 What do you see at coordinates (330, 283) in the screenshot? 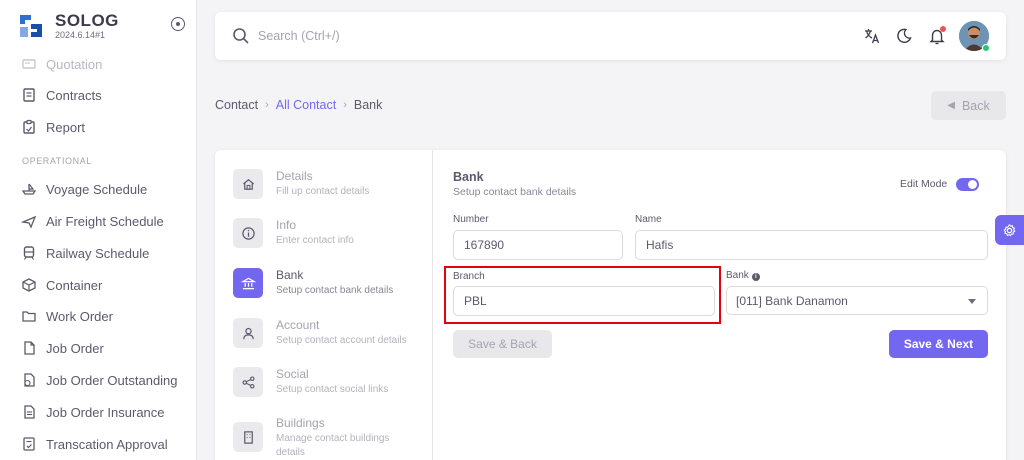
I see `step-bank: Bank Setup contact bank details` at bounding box center [330, 283].